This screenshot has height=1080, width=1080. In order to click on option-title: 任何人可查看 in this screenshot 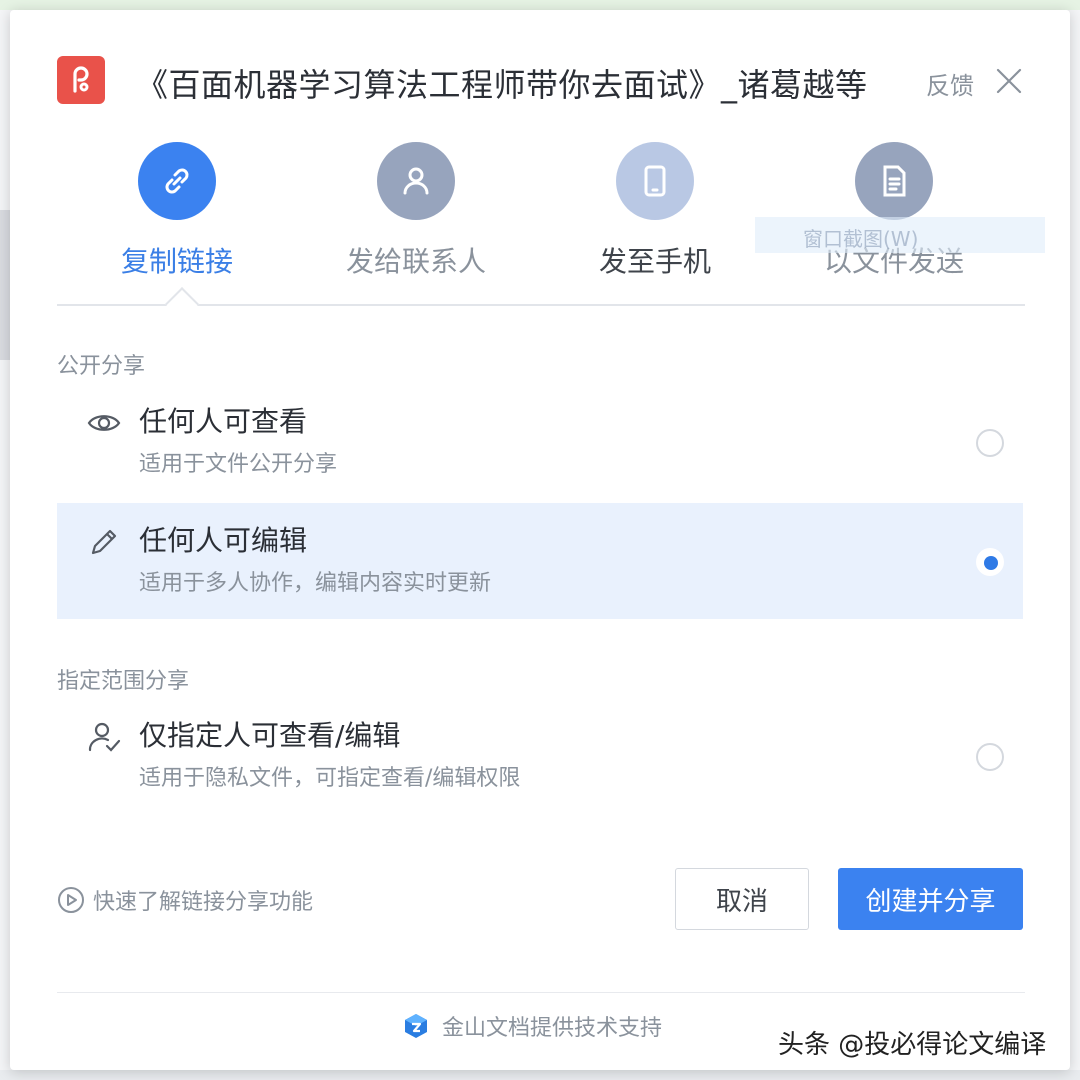, I will do `click(223, 421)`.